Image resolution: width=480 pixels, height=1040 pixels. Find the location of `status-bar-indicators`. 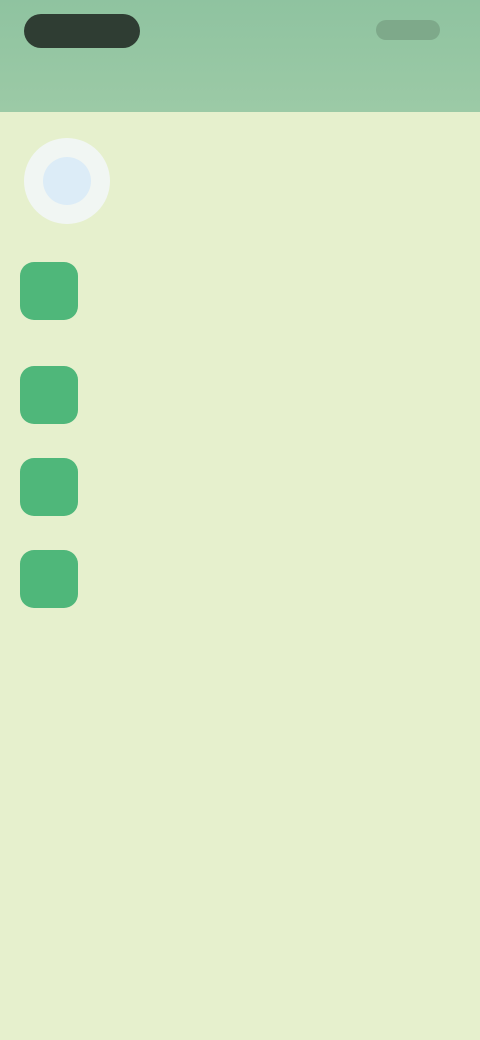

status-bar-indicators is located at coordinates (408, 30).